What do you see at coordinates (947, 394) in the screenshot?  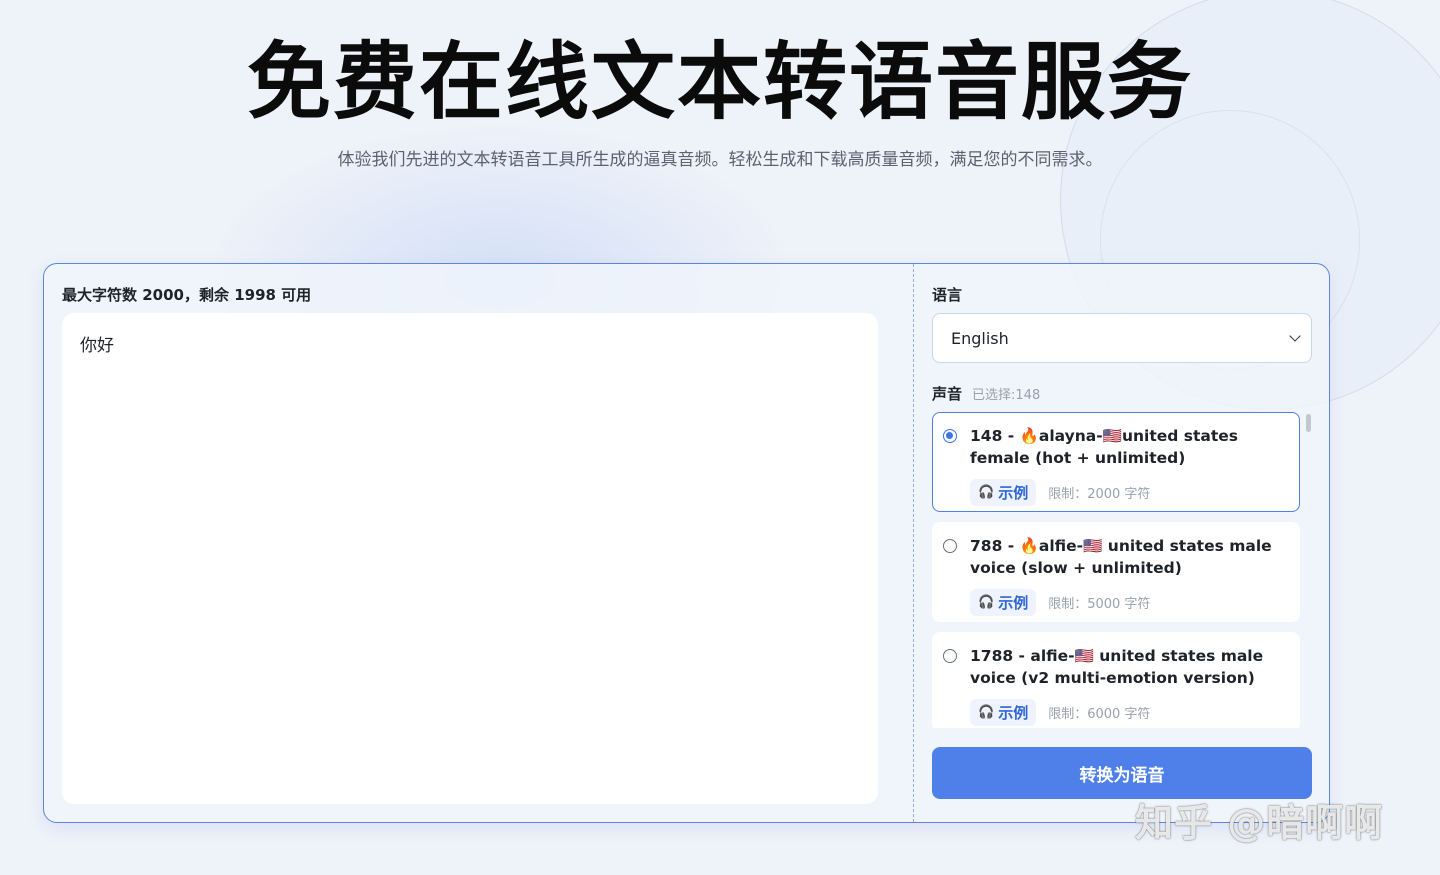 I see `voice-label-text: 声音` at bounding box center [947, 394].